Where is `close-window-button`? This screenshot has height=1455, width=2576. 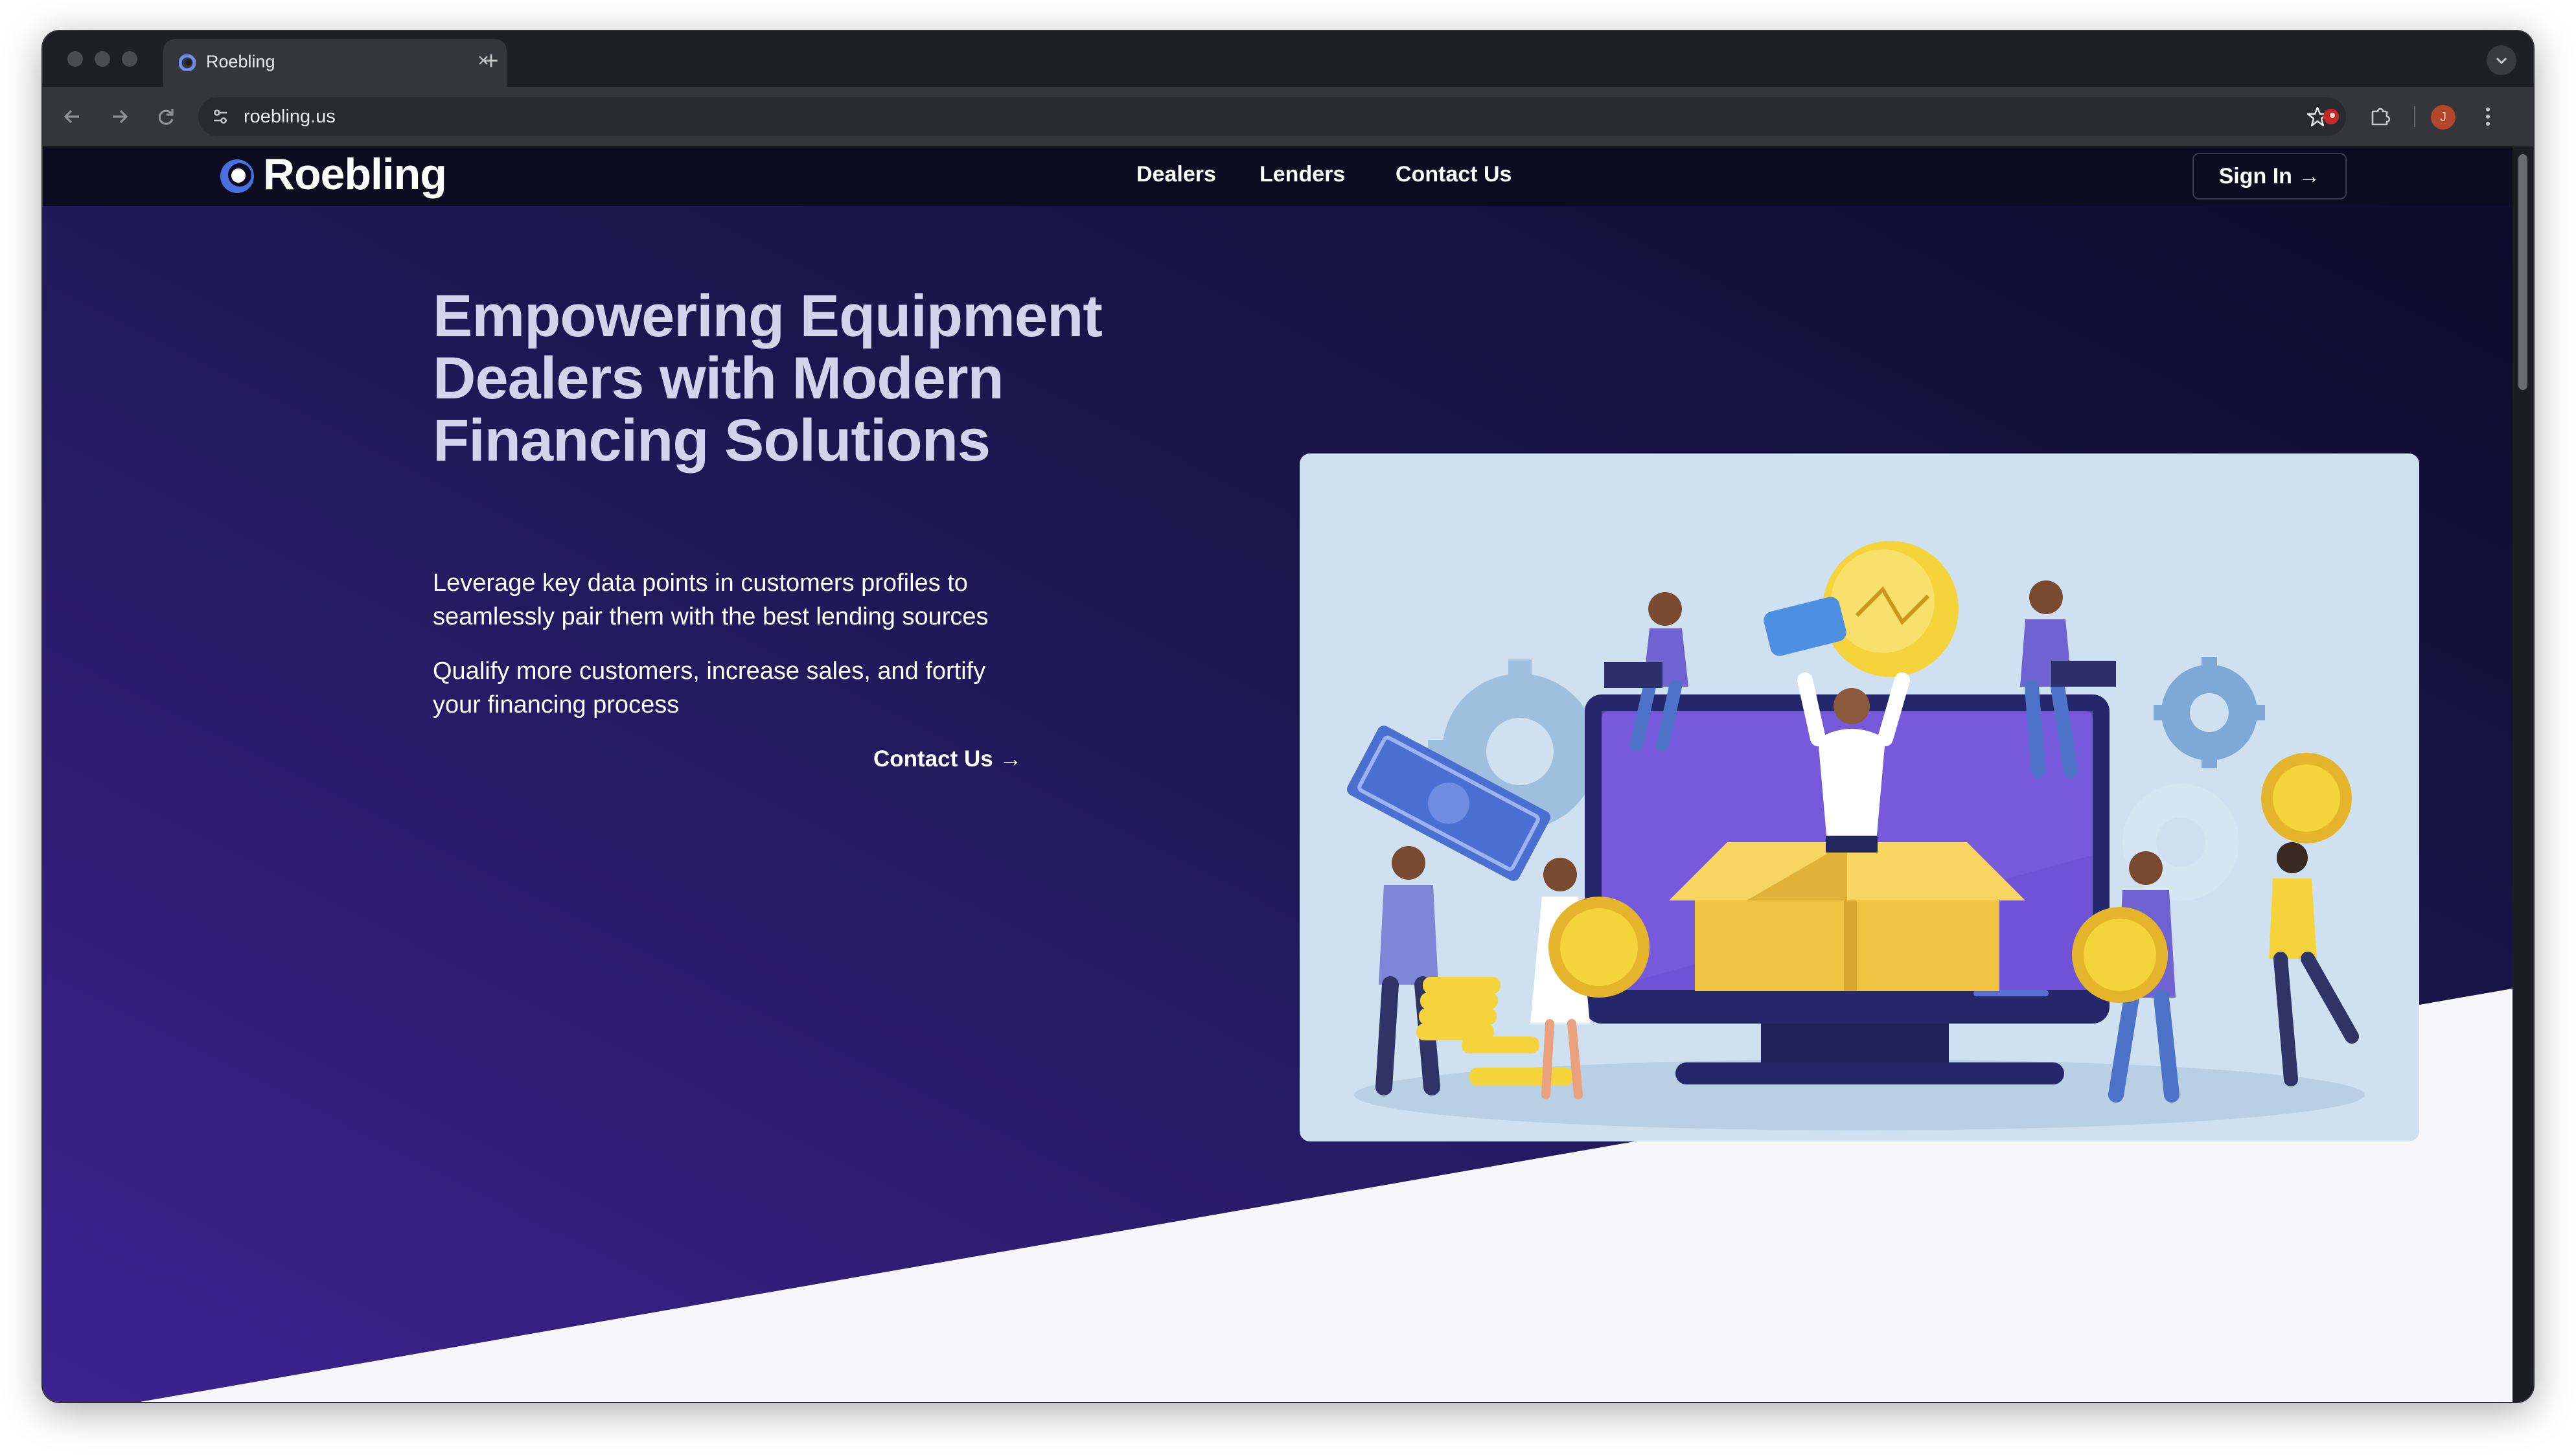 close-window-button is located at coordinates (75, 59).